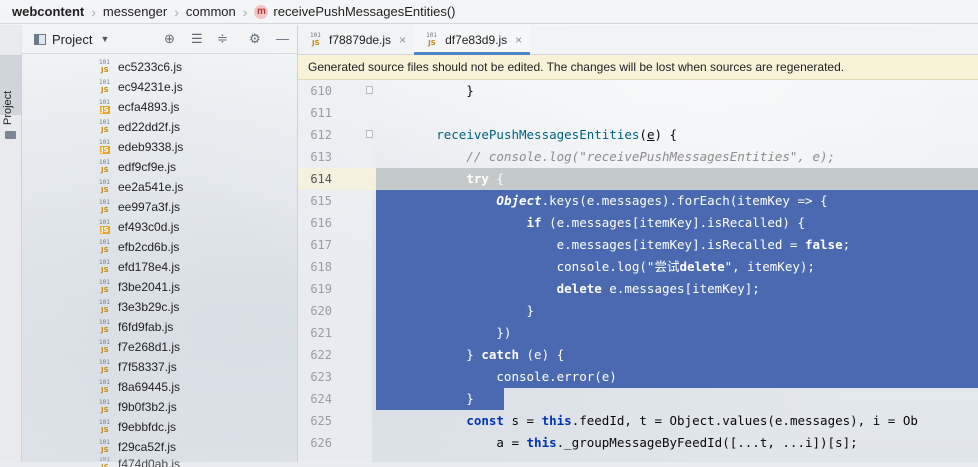 The width and height of the screenshot is (978, 467). I want to click on code-line: 618 console.log("尝试delete", itemKey);, so click(638, 267).